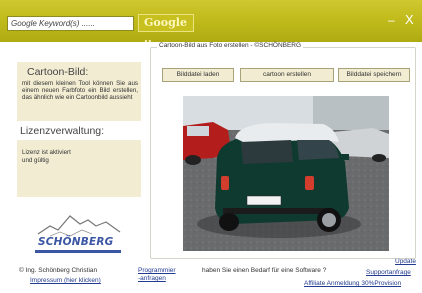  I want to click on close-icon: X, so click(409, 19).